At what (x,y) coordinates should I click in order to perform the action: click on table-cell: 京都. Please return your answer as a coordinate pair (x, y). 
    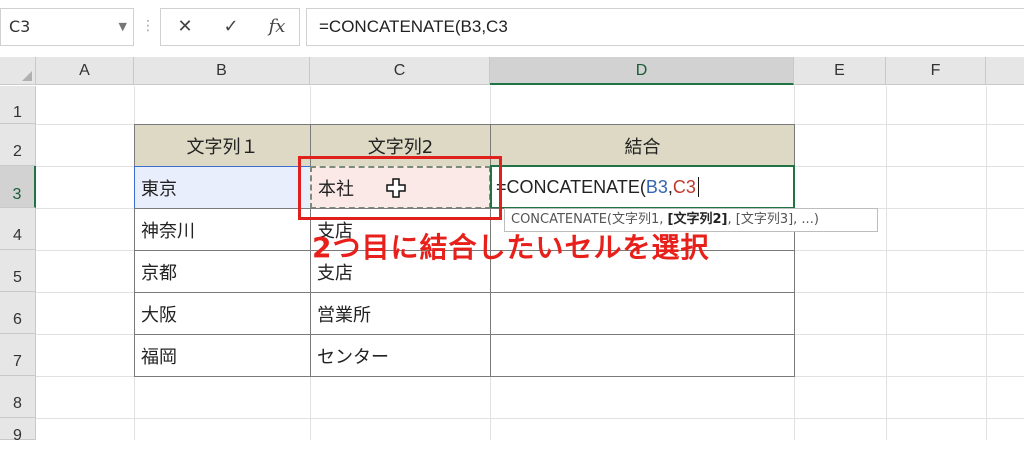
    Looking at the image, I should click on (222, 271).